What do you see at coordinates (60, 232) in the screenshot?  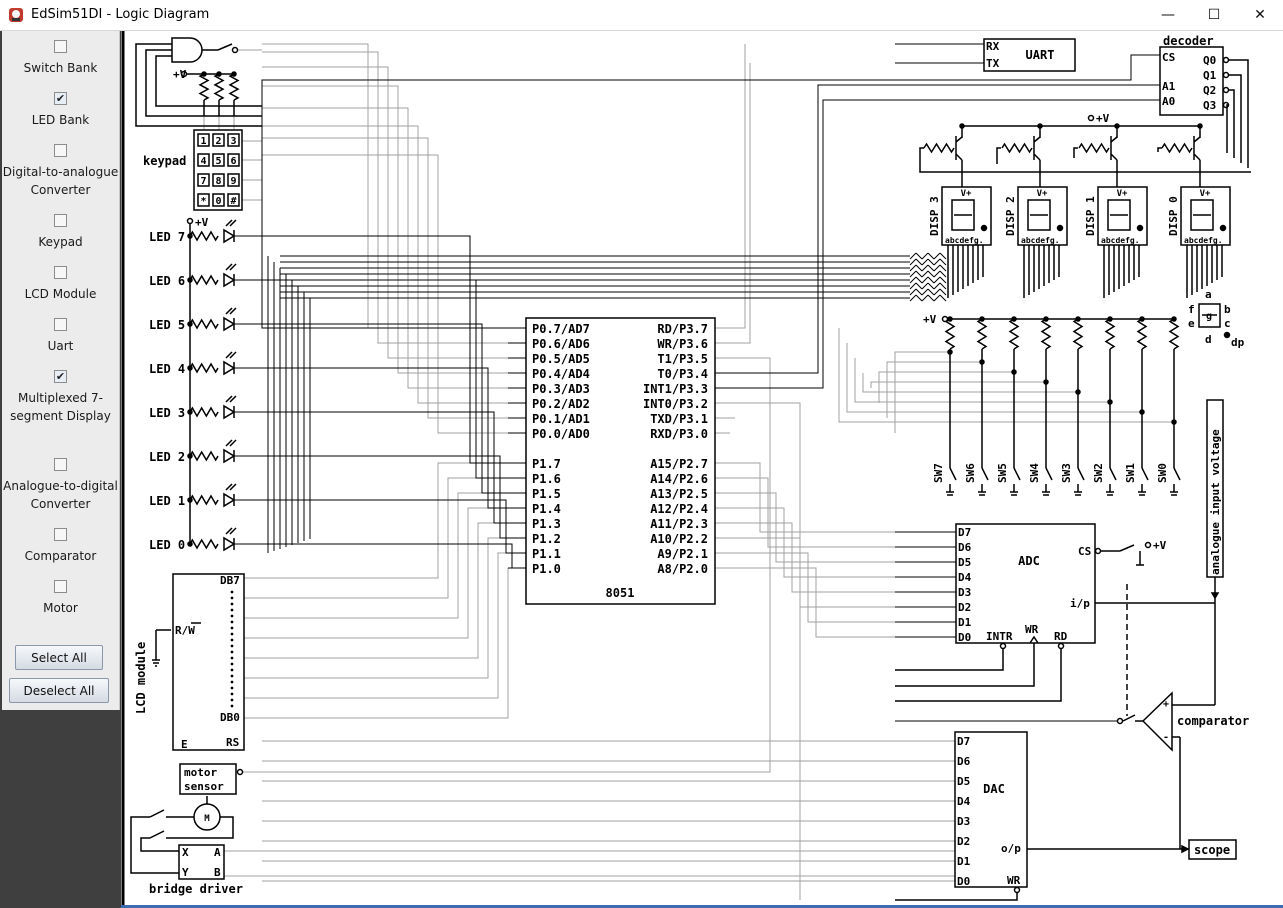 I see `option-keypad: Keypad` at bounding box center [60, 232].